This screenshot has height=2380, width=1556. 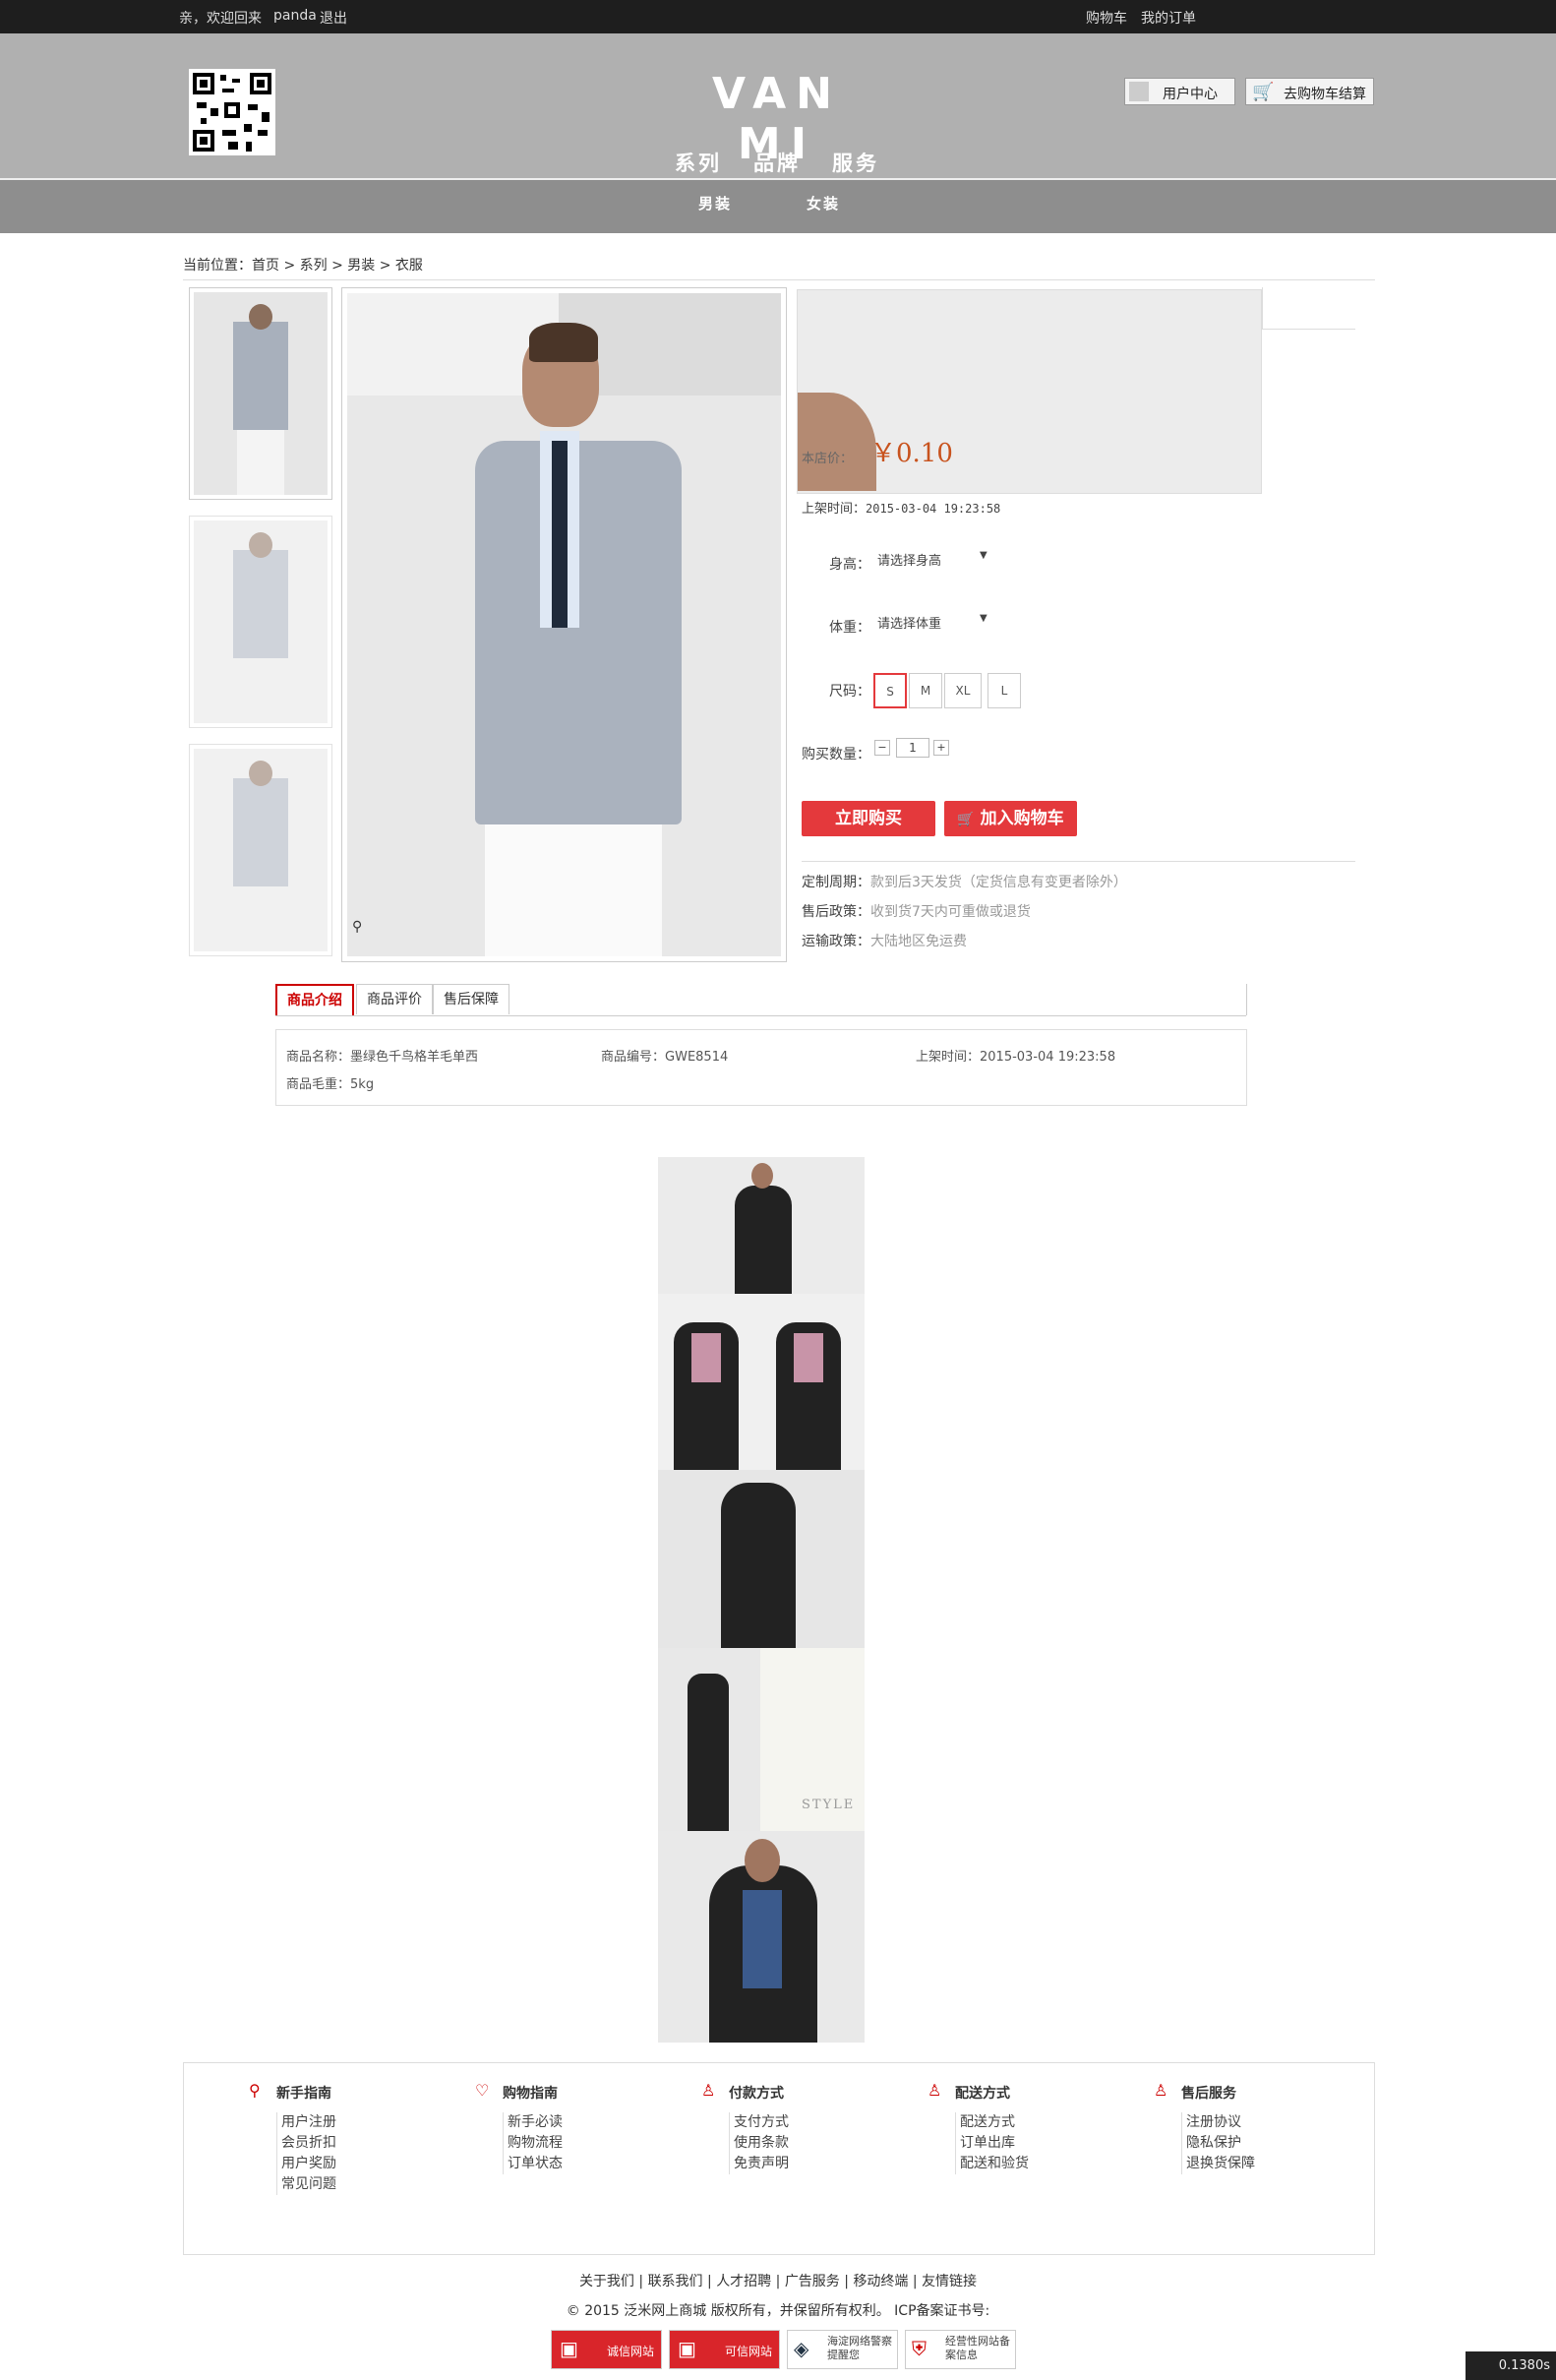 I want to click on trust-badge: ◈ 海淀网络警察提醒您, so click(x=843, y=2349).